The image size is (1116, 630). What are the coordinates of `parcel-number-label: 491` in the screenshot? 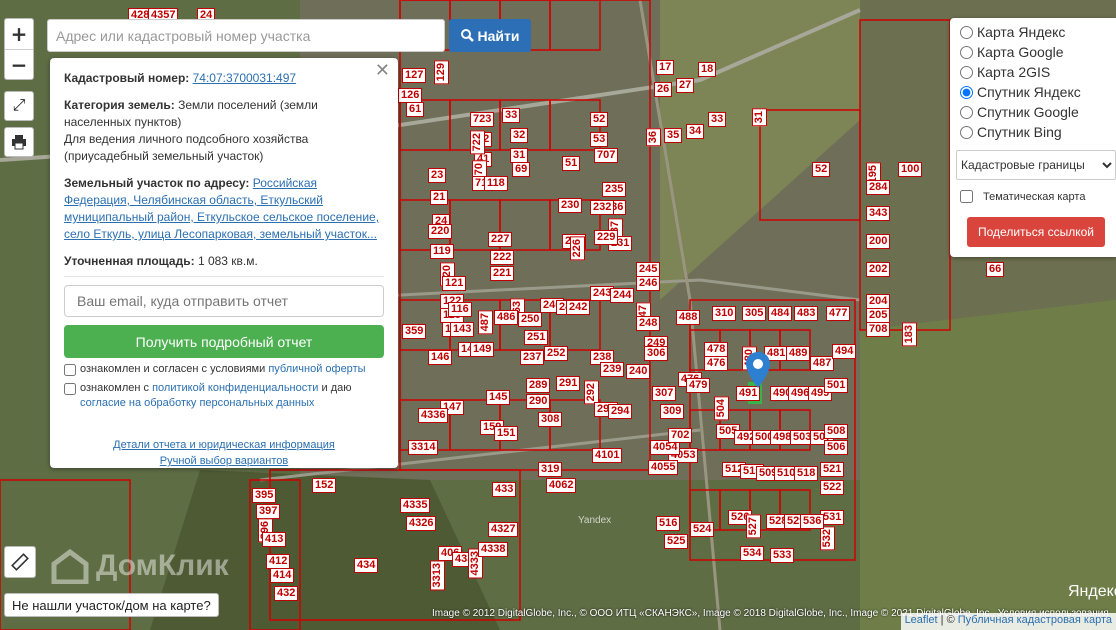 It's located at (748, 393).